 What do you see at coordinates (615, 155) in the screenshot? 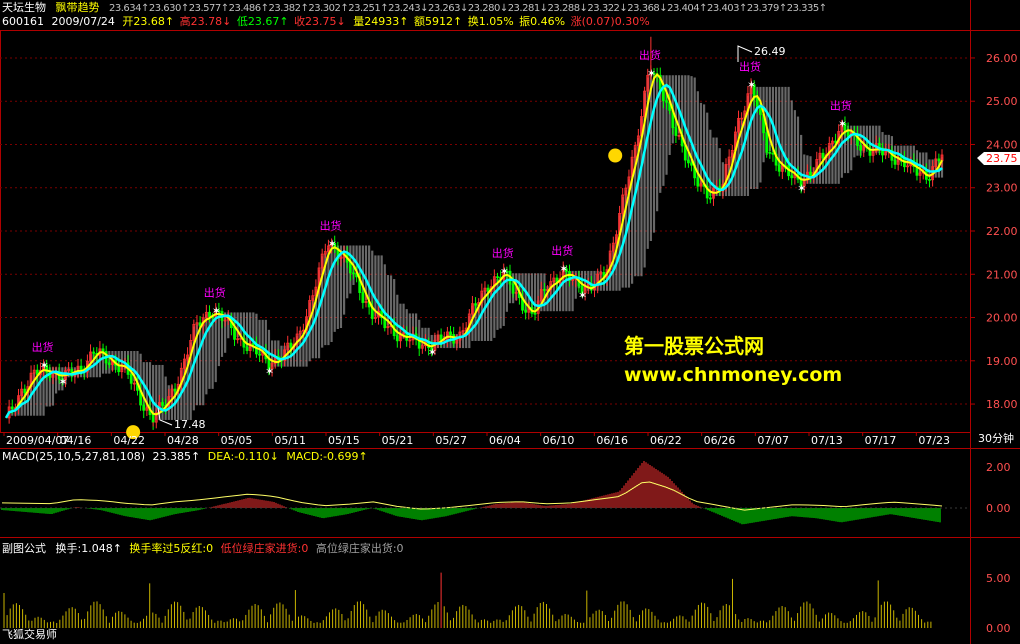
I see `smiley-icon` at bounding box center [615, 155].